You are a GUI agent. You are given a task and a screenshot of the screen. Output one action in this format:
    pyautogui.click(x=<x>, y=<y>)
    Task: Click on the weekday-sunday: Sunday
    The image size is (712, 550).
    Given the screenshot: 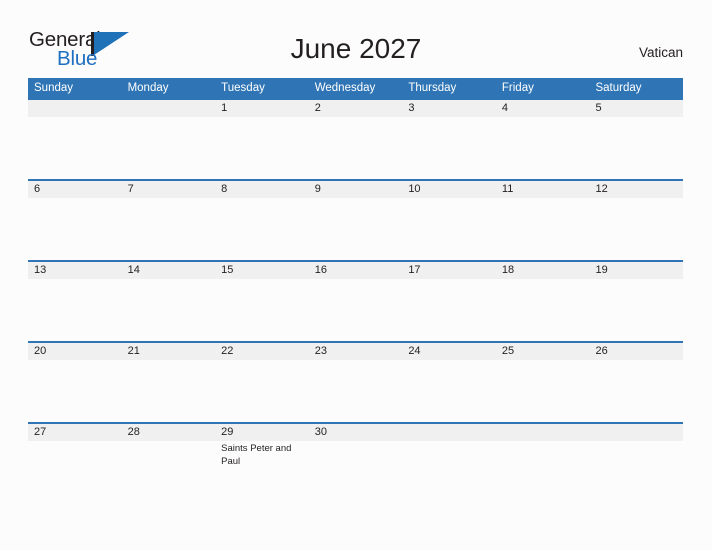 What is the action you would take?
    pyautogui.click(x=54, y=88)
    